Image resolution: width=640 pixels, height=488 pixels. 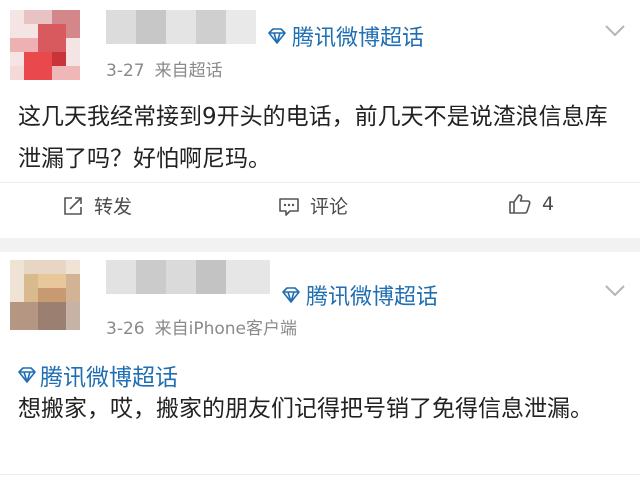 I want to click on post-text: 这几天我经常接到9开头的电话，前几天不是说渣浪信息库泄漏了吗？好怕啊尼玛。, so click(x=313, y=138).